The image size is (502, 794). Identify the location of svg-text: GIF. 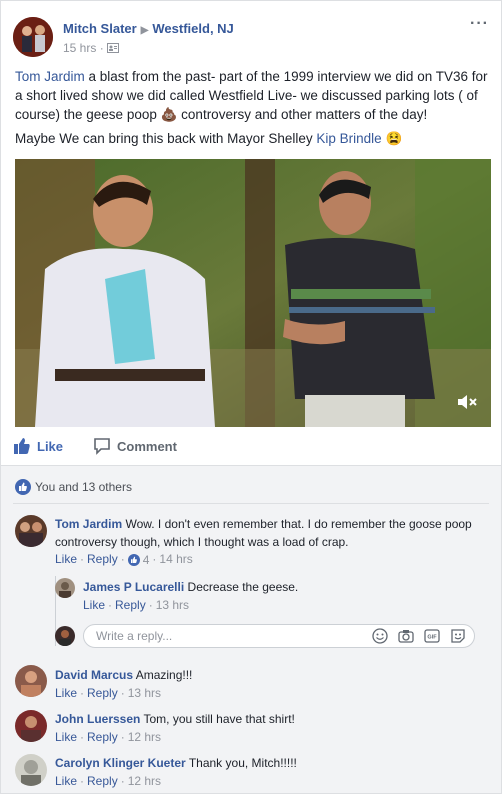
(432, 638).